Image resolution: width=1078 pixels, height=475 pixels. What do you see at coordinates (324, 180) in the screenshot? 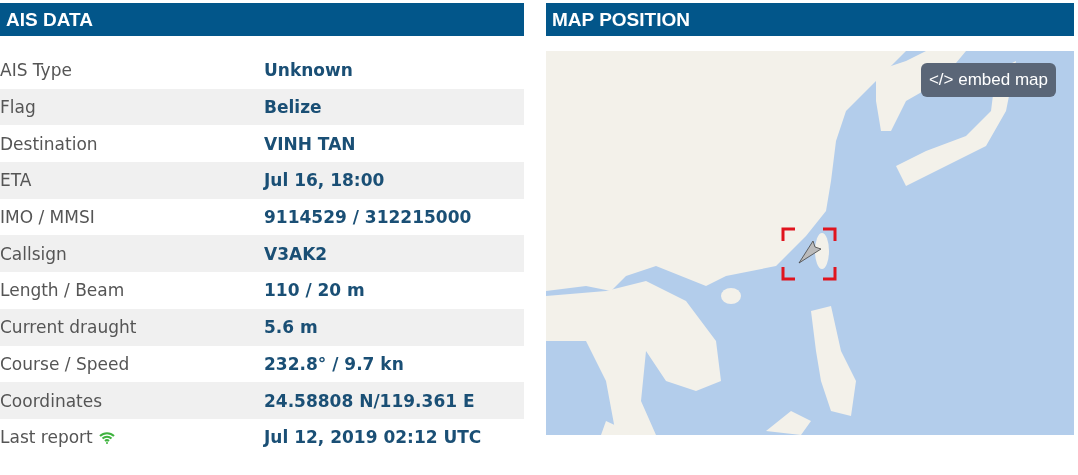
I see `field-value: Jul 16, 18:00` at bounding box center [324, 180].